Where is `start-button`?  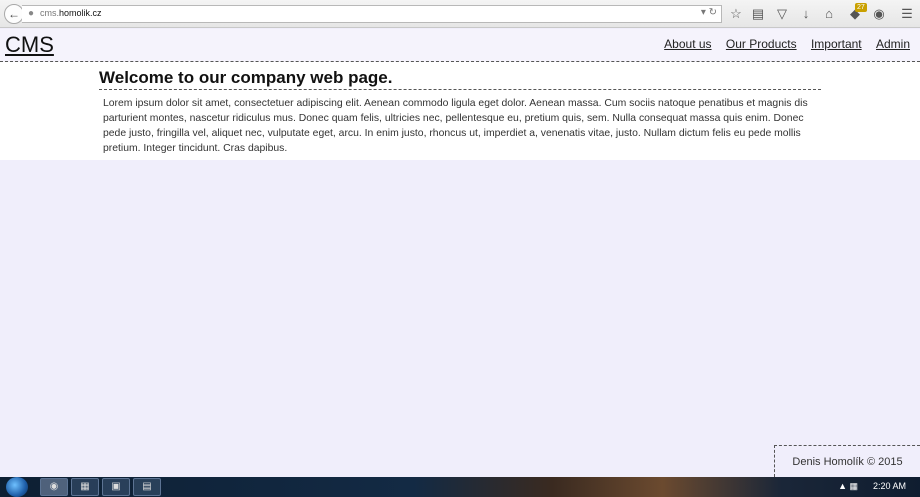
start-button is located at coordinates (17, 487).